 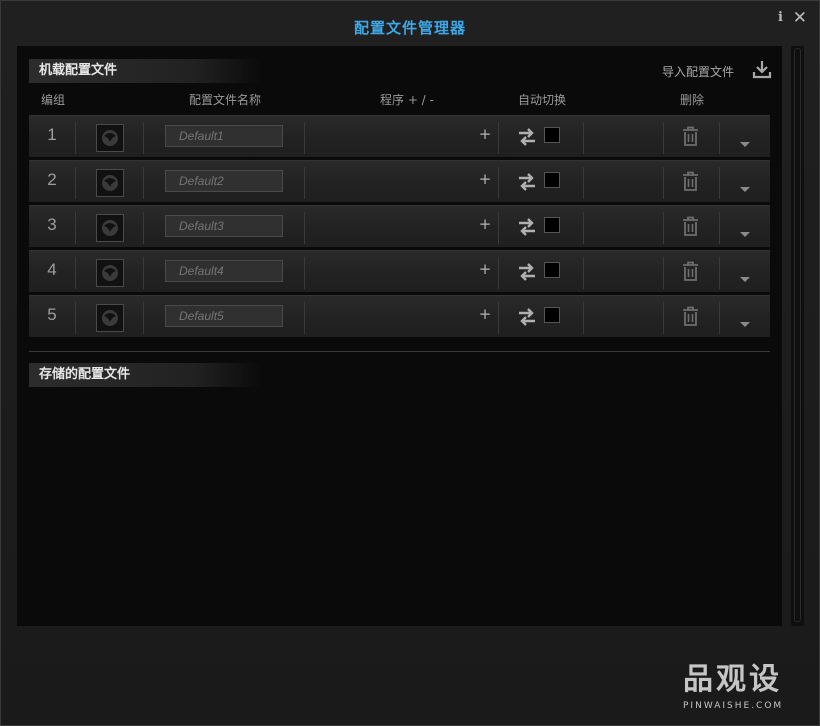 I want to click on close-button: ✕, so click(x=800, y=18).